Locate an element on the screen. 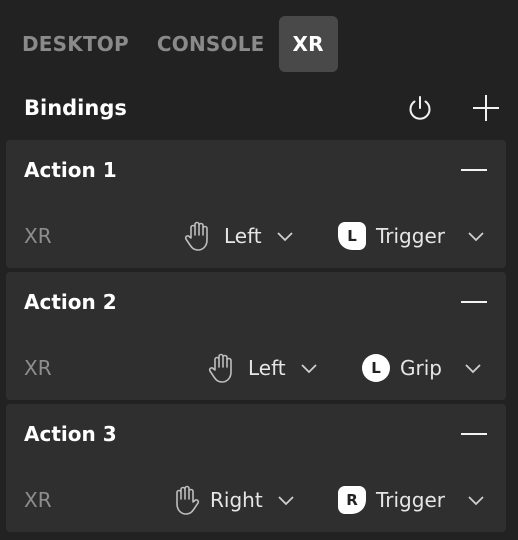  grip-badge-icon: L is located at coordinates (376, 368).